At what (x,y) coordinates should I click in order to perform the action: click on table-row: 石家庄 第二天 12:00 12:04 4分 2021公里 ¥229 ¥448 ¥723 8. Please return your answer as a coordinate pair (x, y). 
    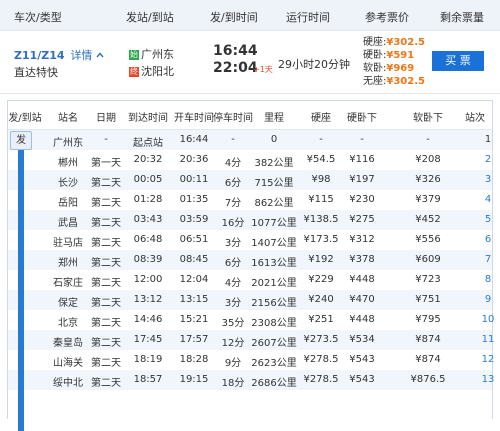
    Looking at the image, I should click on (250, 280).